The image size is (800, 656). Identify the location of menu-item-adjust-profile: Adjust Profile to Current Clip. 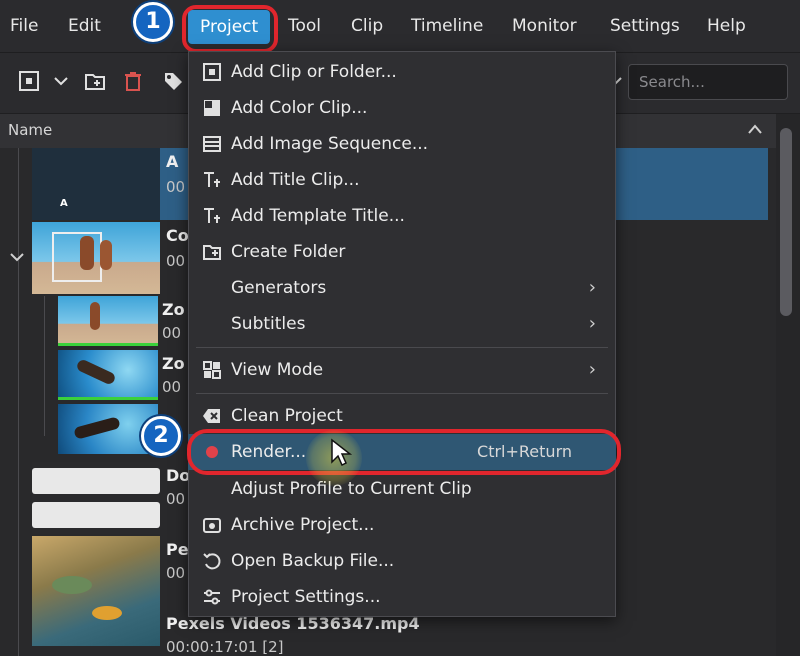
(402, 489).